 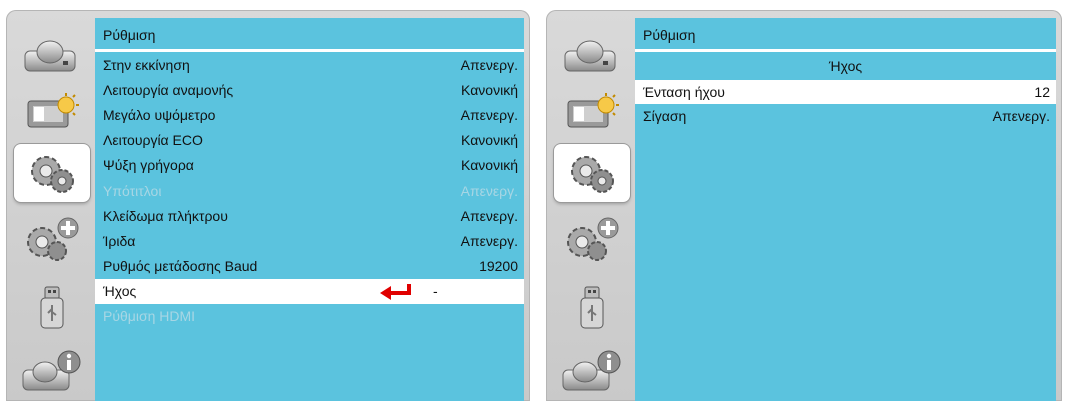 I want to click on menu-row-standby-mode: Λειτουργία αναμονής Κανονική, so click(x=309, y=89).